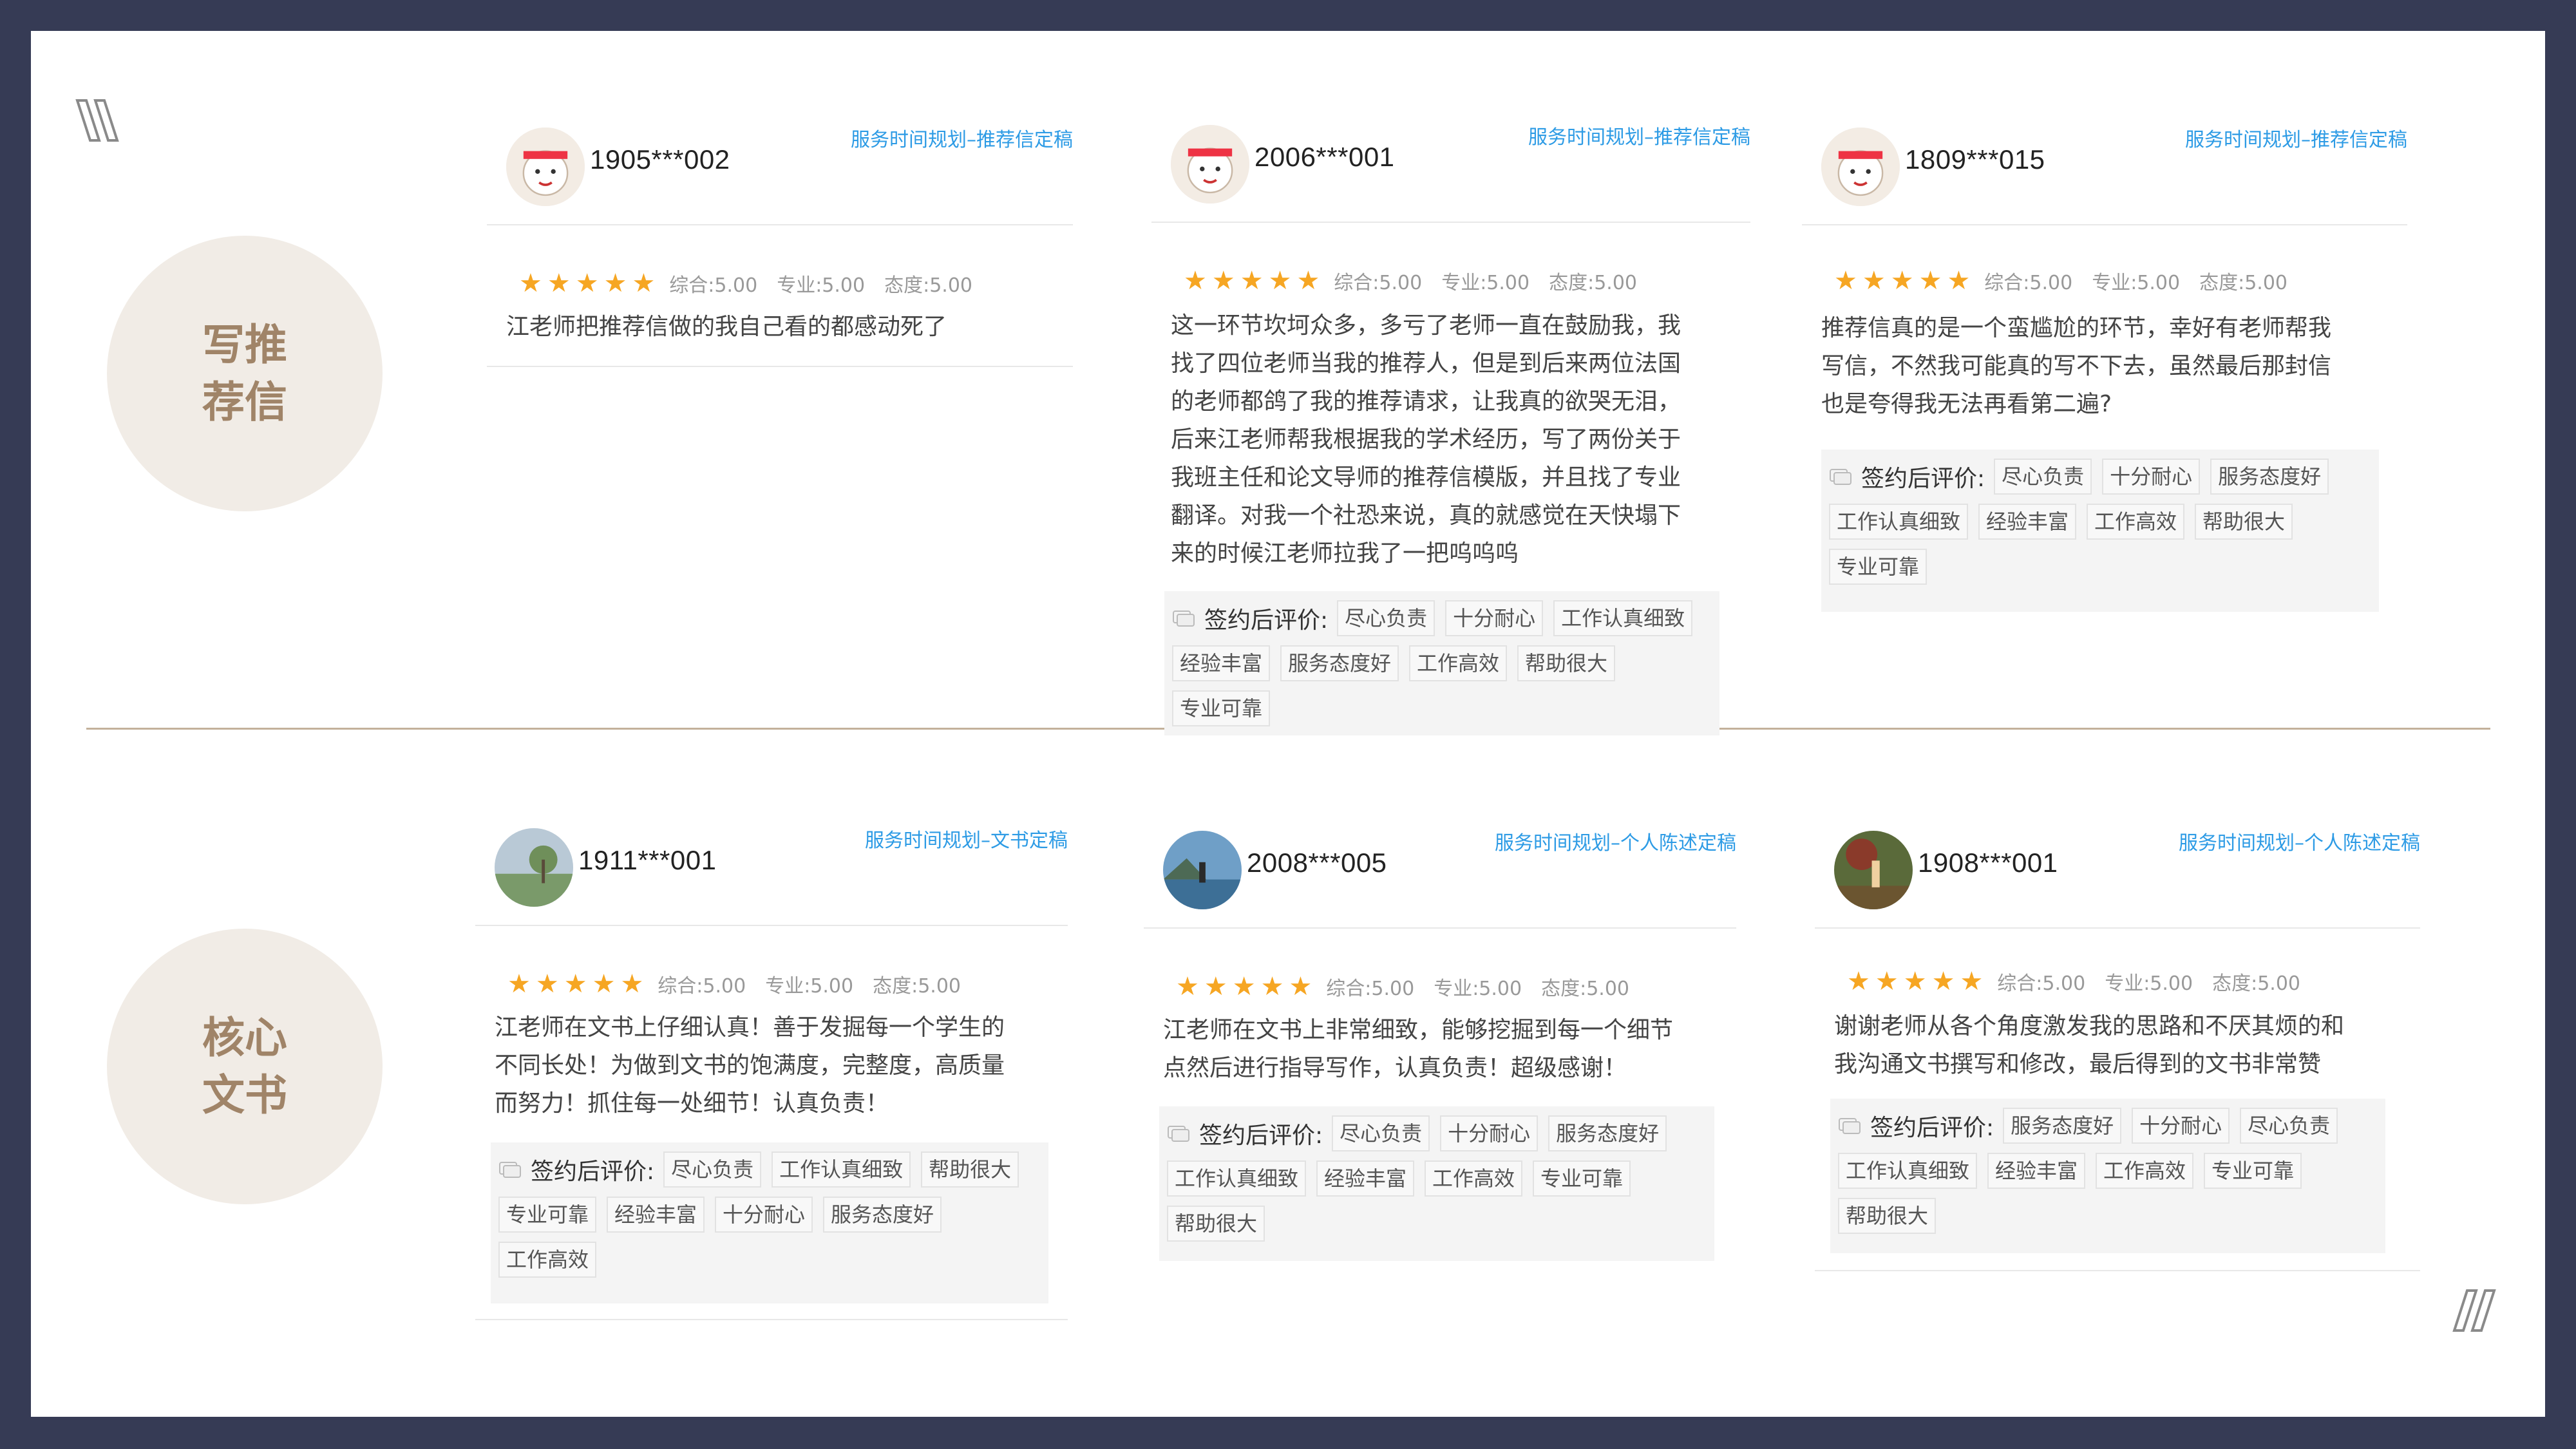  Describe the element at coordinates (750, 1065) in the screenshot. I see `review-line: 不同长处！为做到文书的饱满度，完整度，高质量` at that location.